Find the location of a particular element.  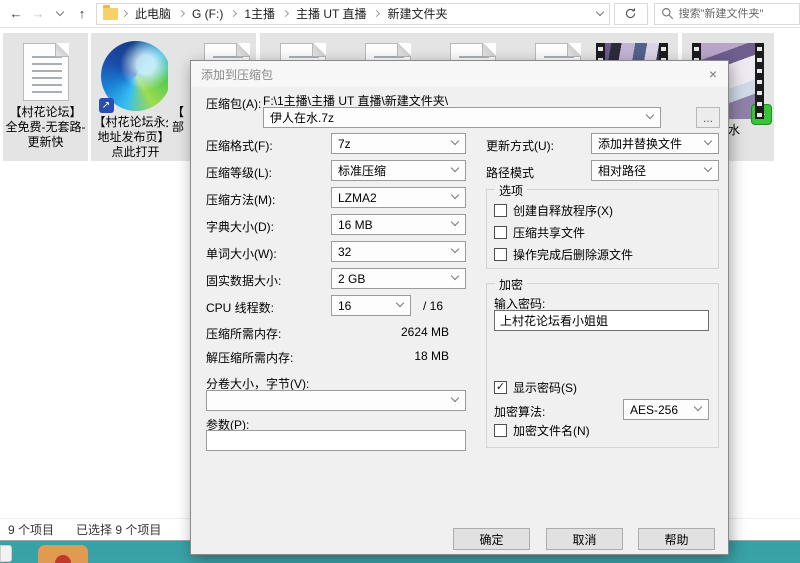

checkbox-label: 加密文件名(N) is located at coordinates (551, 431).